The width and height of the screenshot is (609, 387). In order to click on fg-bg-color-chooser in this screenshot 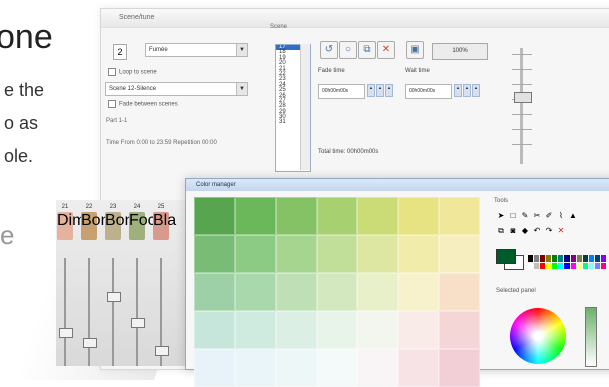, I will do `click(511, 259)`.